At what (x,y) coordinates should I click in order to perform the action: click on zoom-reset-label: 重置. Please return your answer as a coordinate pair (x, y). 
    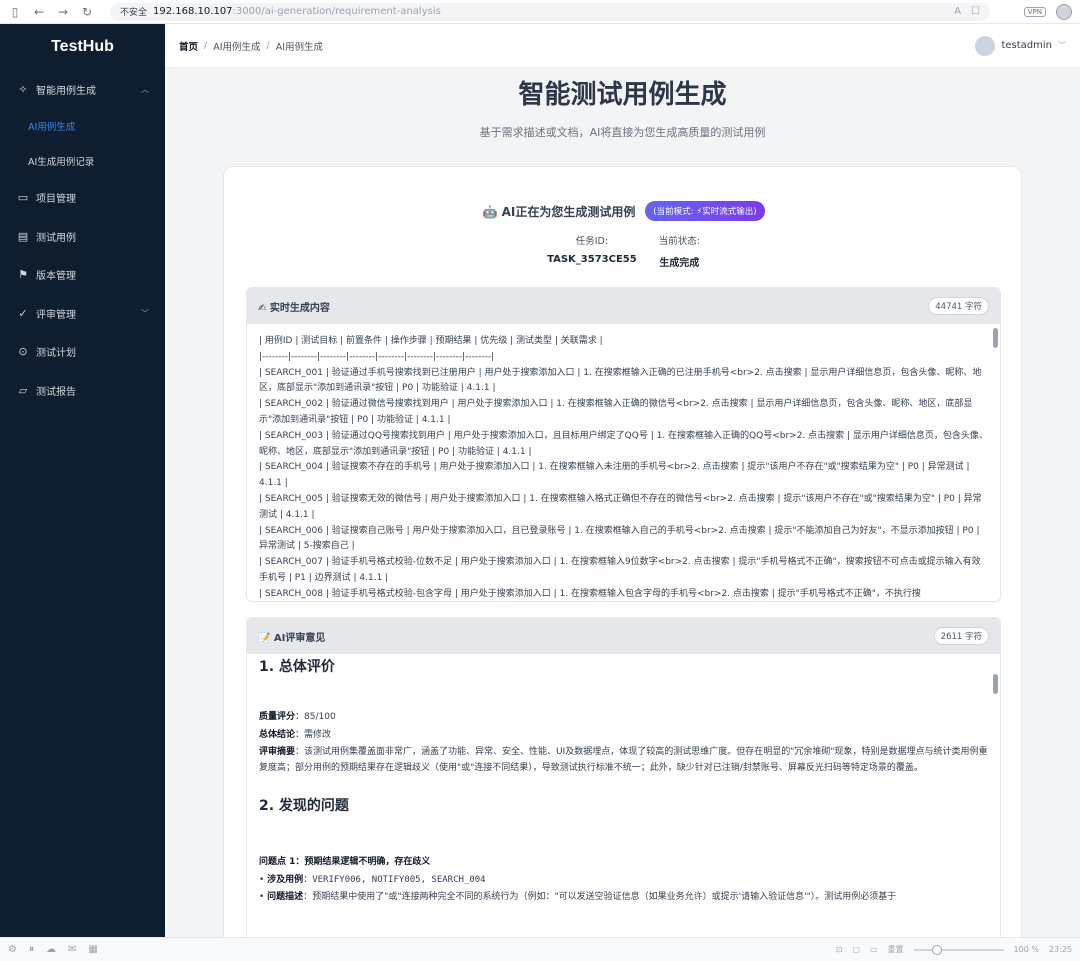
    Looking at the image, I should click on (896, 949).